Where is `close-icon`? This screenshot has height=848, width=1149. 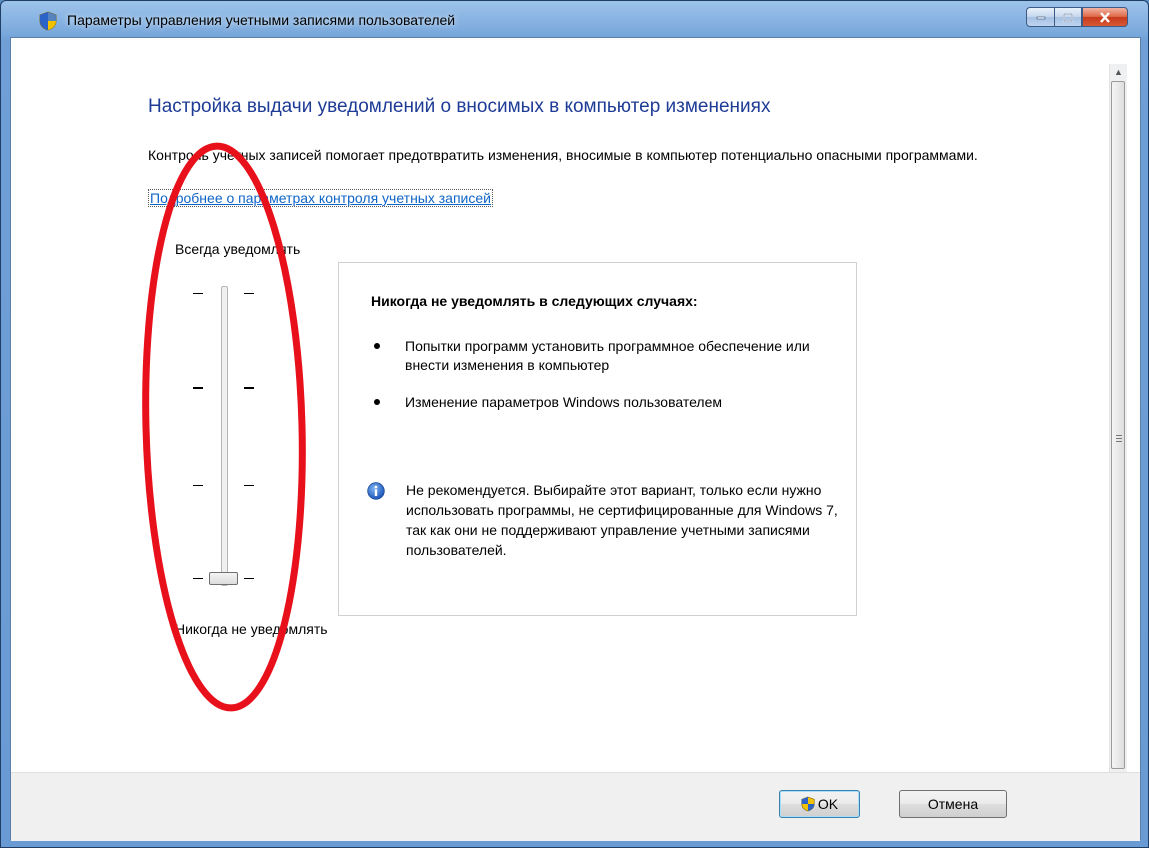 close-icon is located at coordinates (1105, 17).